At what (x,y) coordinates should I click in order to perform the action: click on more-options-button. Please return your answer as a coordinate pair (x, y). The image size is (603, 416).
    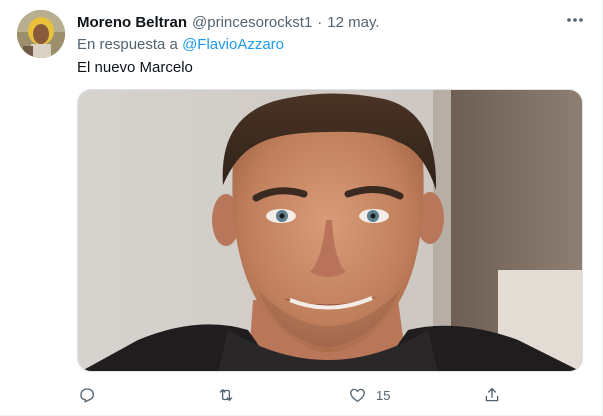
    Looking at the image, I should click on (575, 20).